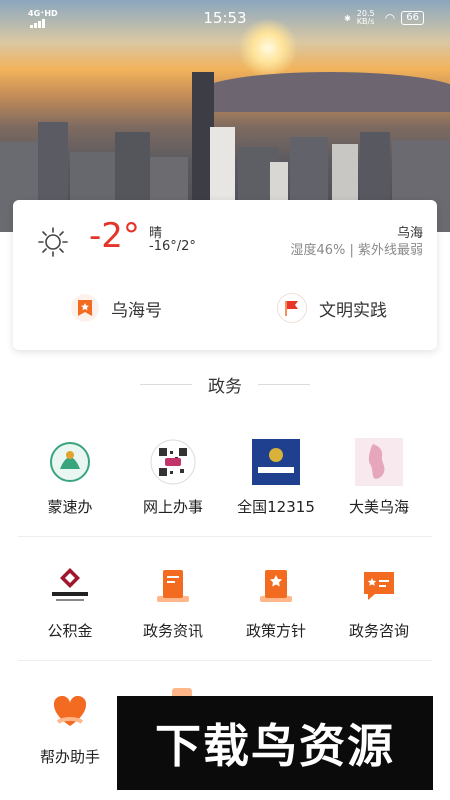 Image resolution: width=450 pixels, height=800 pixels. I want to click on status-bar: 4G⁺HD 15:53 ✱ 20.5 KB/s ◠ 66, so click(225, 19).